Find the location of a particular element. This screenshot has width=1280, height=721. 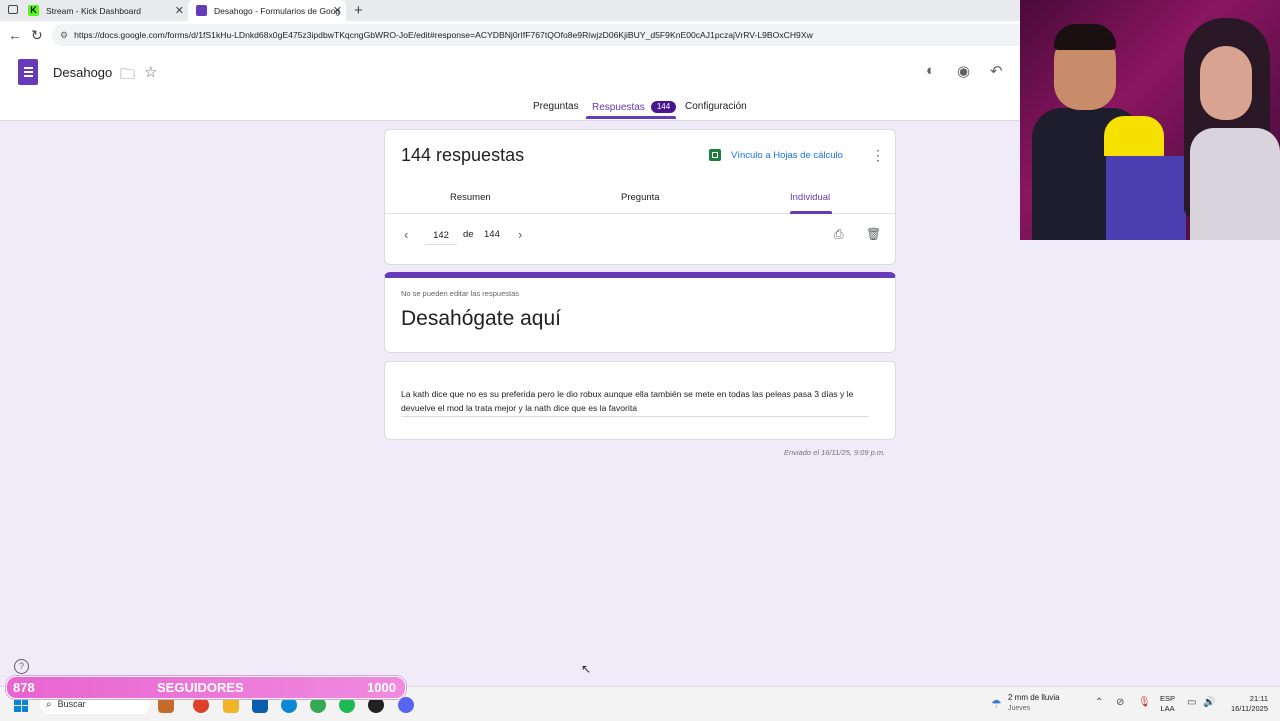

preview-eye-icon: ◉ is located at coordinates (963, 71).